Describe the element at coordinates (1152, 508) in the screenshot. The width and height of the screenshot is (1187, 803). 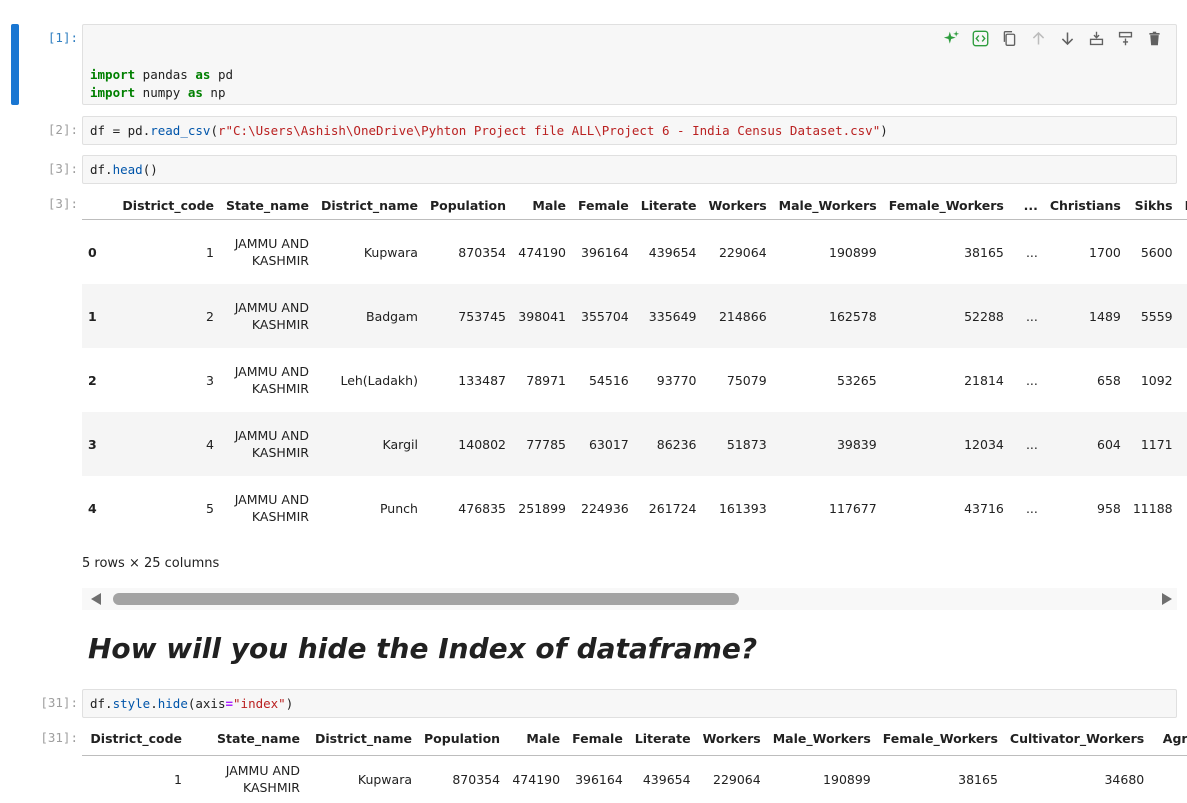
I see `table-cell: 11188` at that location.